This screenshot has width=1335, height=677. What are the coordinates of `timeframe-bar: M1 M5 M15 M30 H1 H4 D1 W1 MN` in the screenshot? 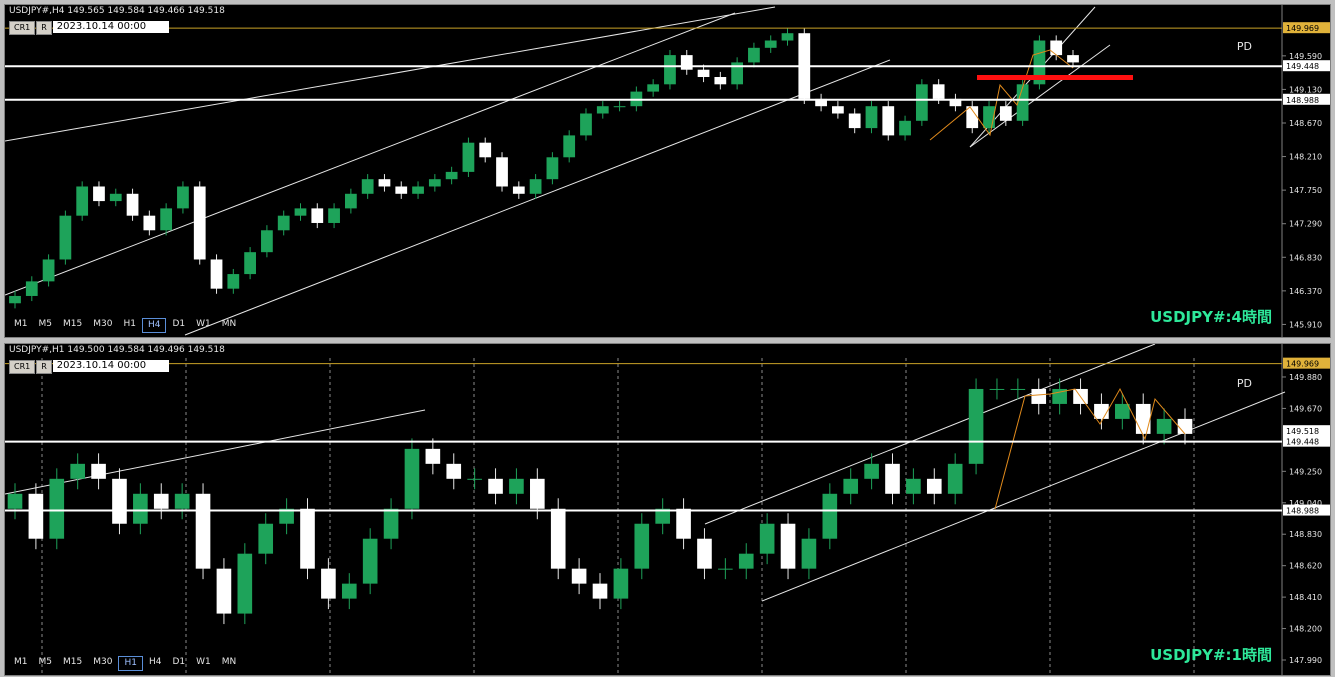 It's located at (125, 325).